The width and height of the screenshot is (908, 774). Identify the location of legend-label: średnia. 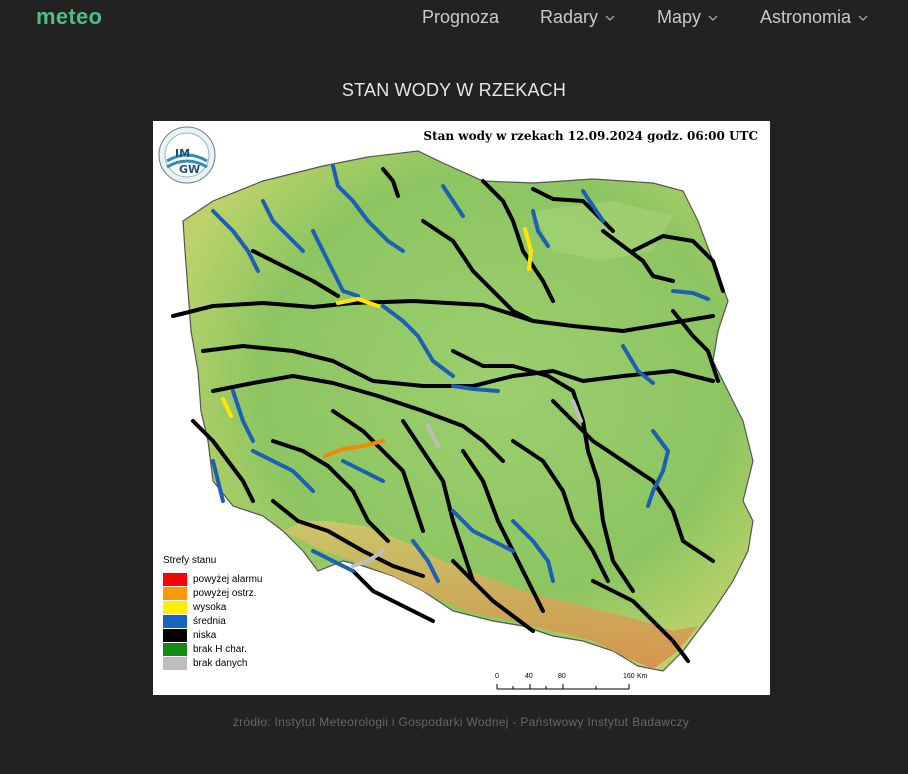
(209, 621).